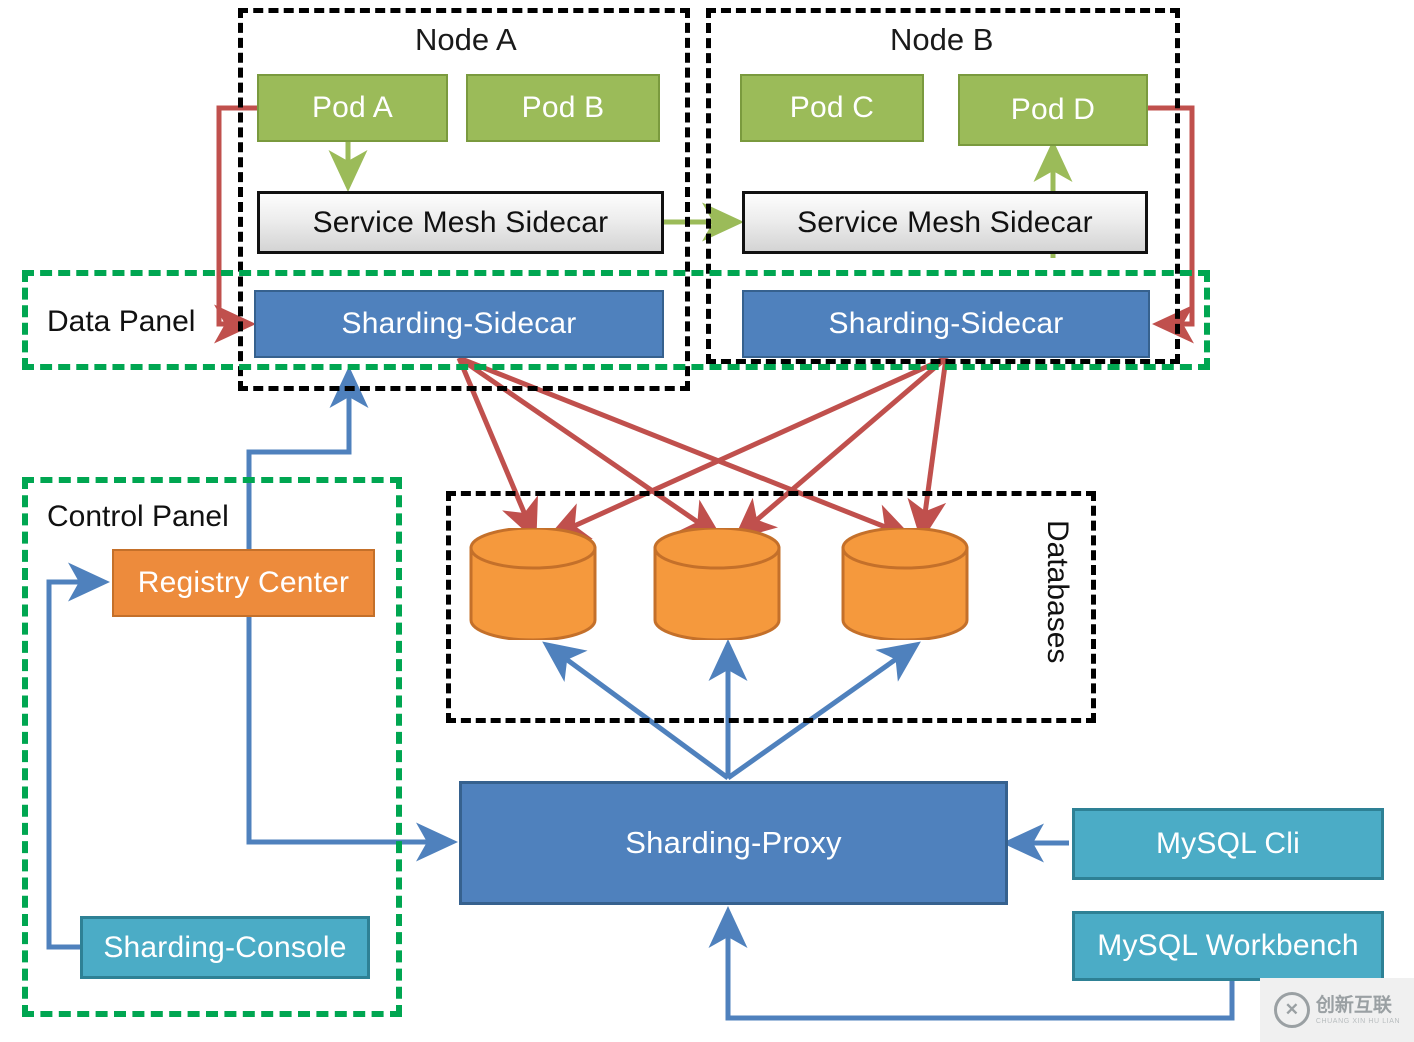 The width and height of the screenshot is (1414, 1042). I want to click on sharding-sidecar-b-box: Sharding-Sidecar, so click(946, 324).